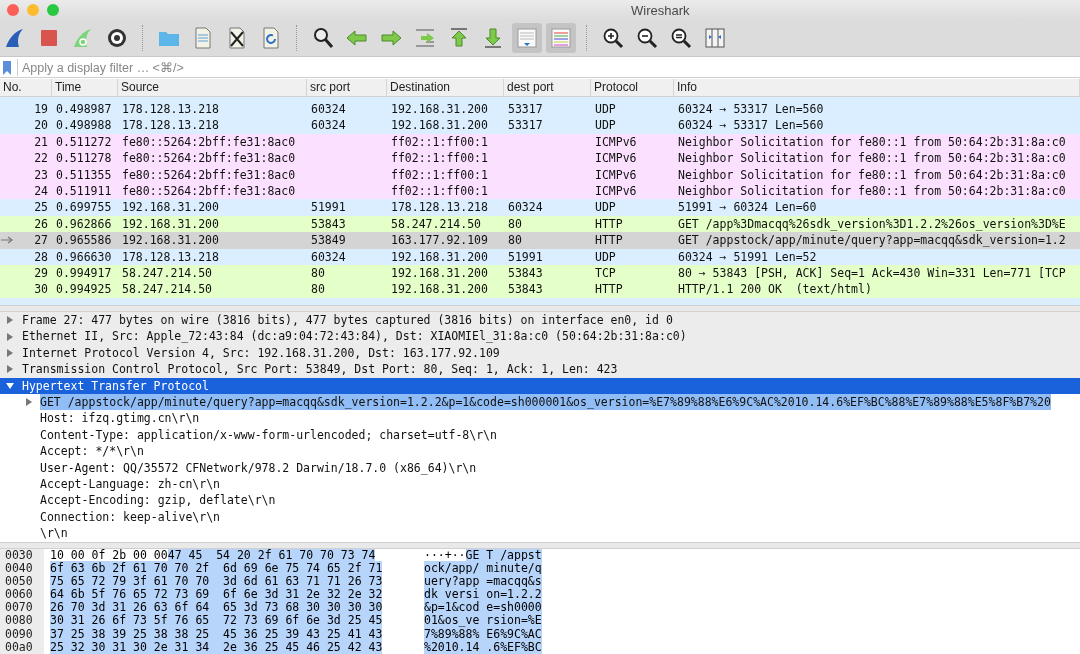 The width and height of the screenshot is (1080, 654). Describe the element at coordinates (540, 240) in the screenshot. I see `packet-row: 27 0.965586 192.168.31.200 53849 163.177.92.109 80 HTTP GET /appstock/app/minute/query?app=macqq&sdk_version=1.2` at that location.